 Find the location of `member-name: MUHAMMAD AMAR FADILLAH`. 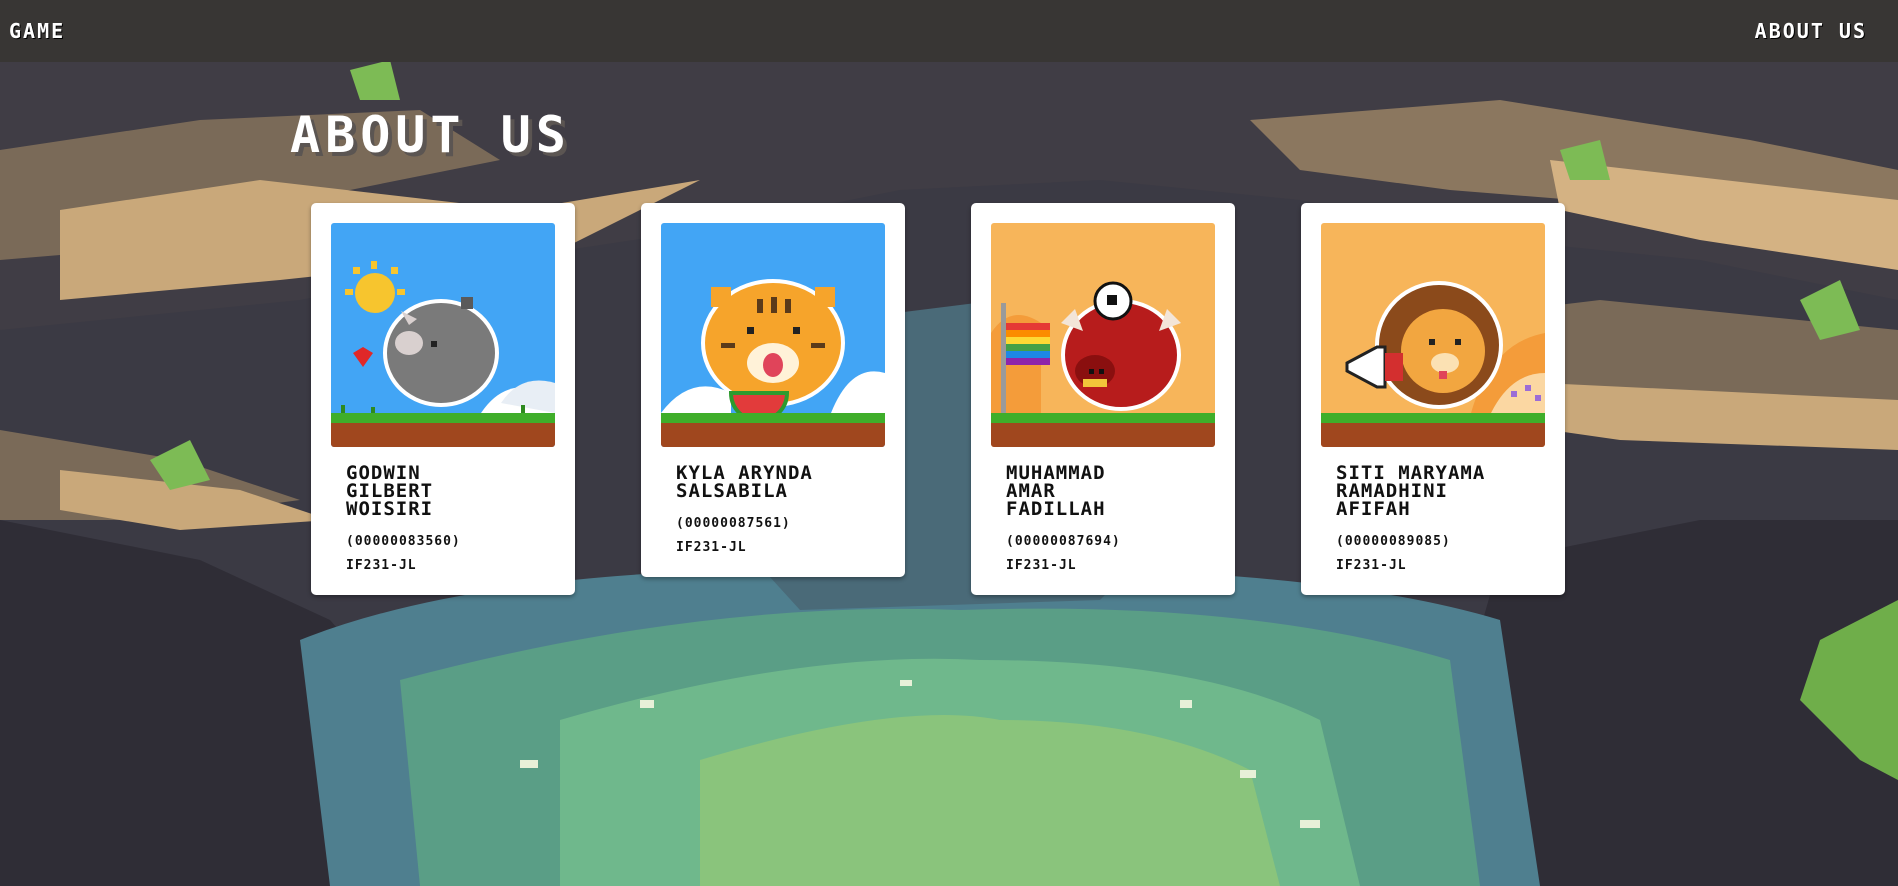

member-name: MUHAMMAD AMAR FADILLAH is located at coordinates (1056, 491).